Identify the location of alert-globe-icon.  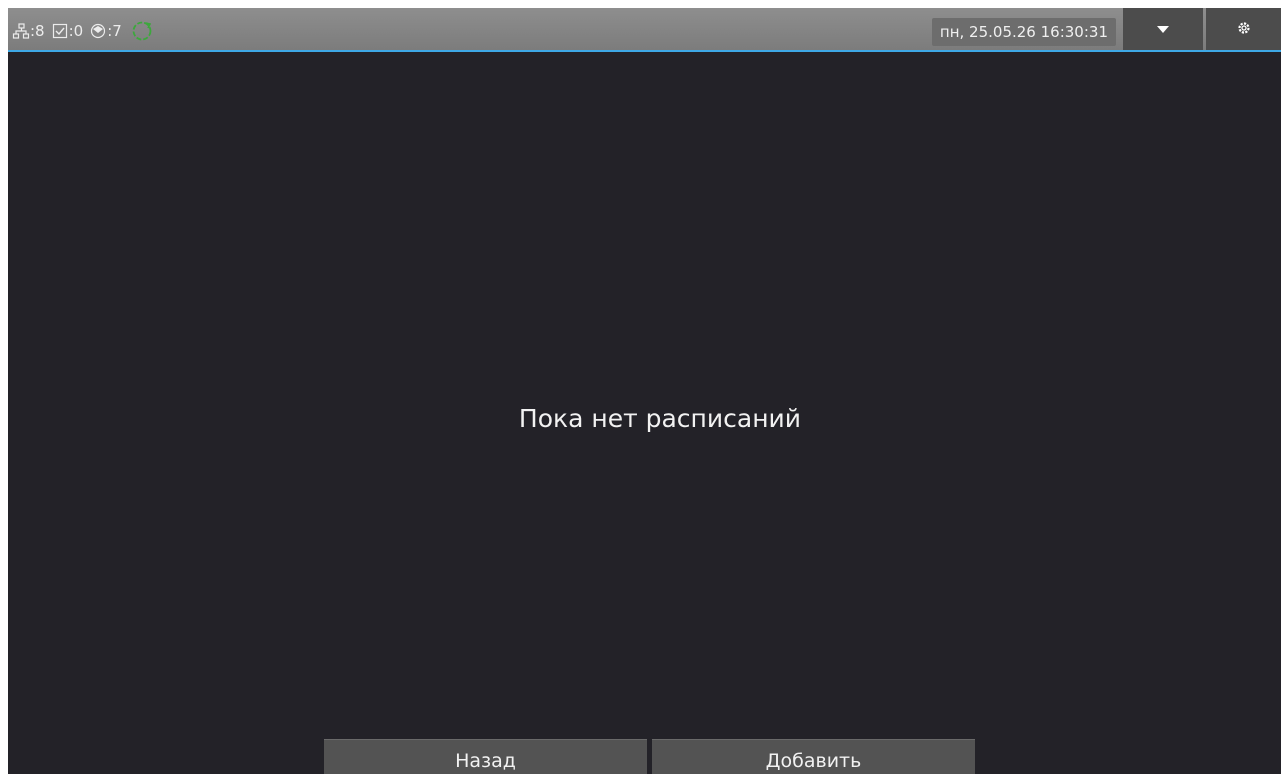
(98, 31).